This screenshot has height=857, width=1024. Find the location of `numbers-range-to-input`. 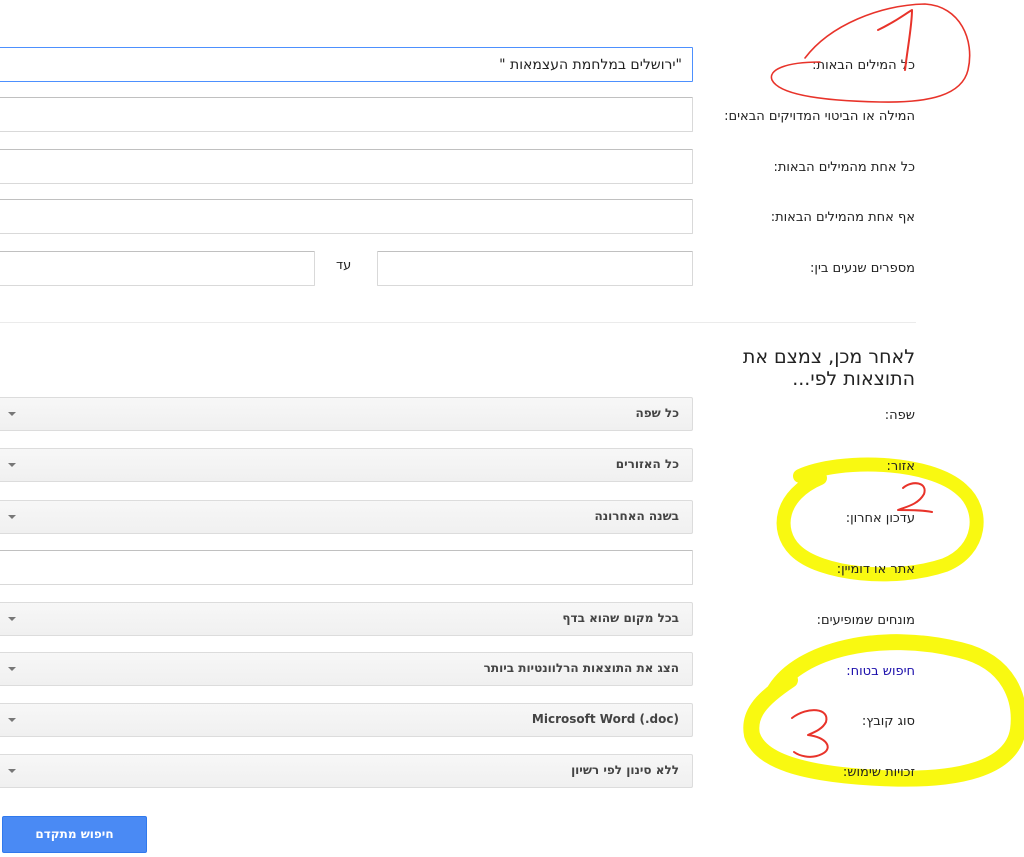

numbers-range-to-input is located at coordinates (157, 268).